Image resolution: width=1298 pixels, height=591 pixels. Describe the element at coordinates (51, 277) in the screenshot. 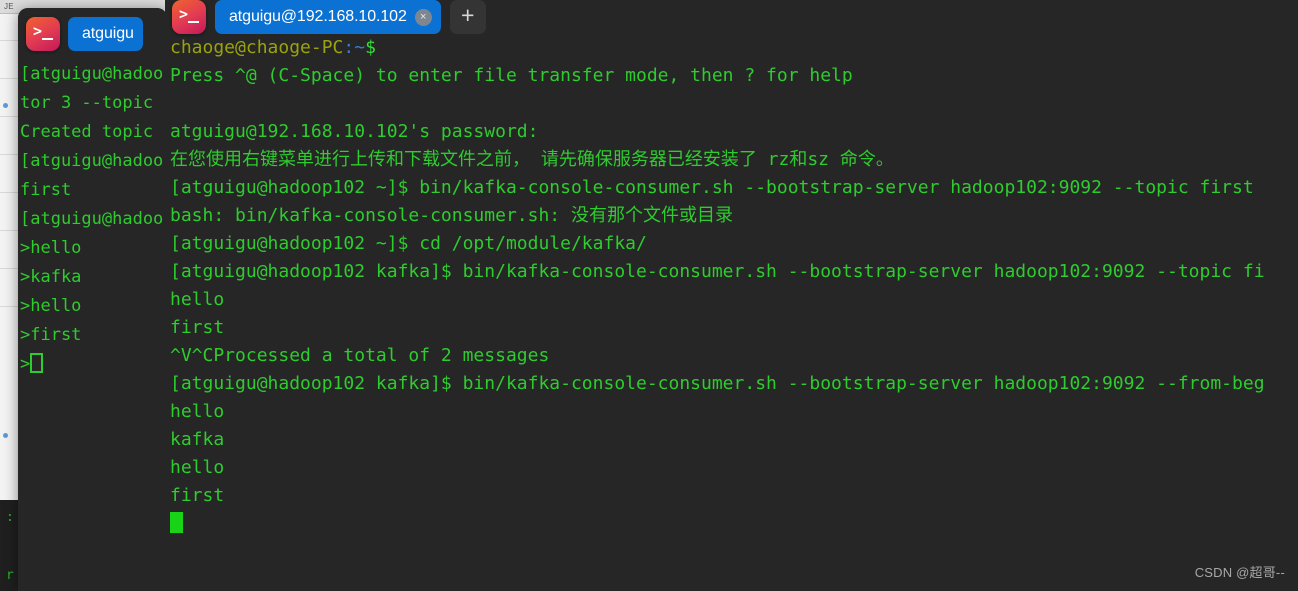

I see `terminal-line: >kafka` at that location.